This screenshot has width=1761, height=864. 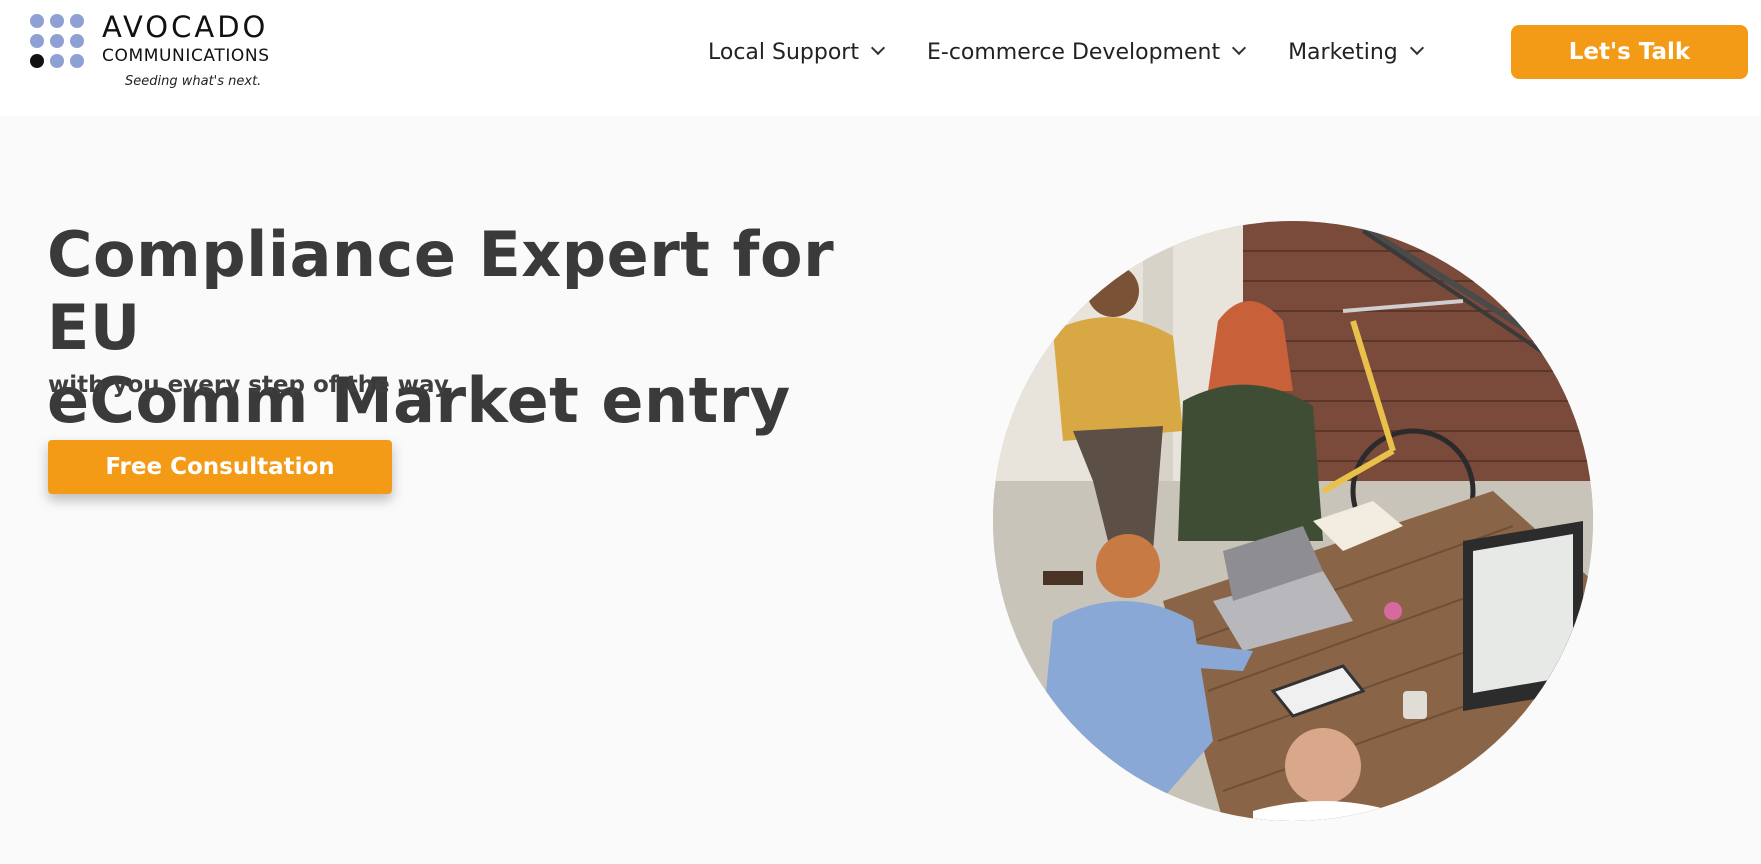 What do you see at coordinates (1073, 52) in the screenshot?
I see `nav-item-label: E-commerce Development` at bounding box center [1073, 52].